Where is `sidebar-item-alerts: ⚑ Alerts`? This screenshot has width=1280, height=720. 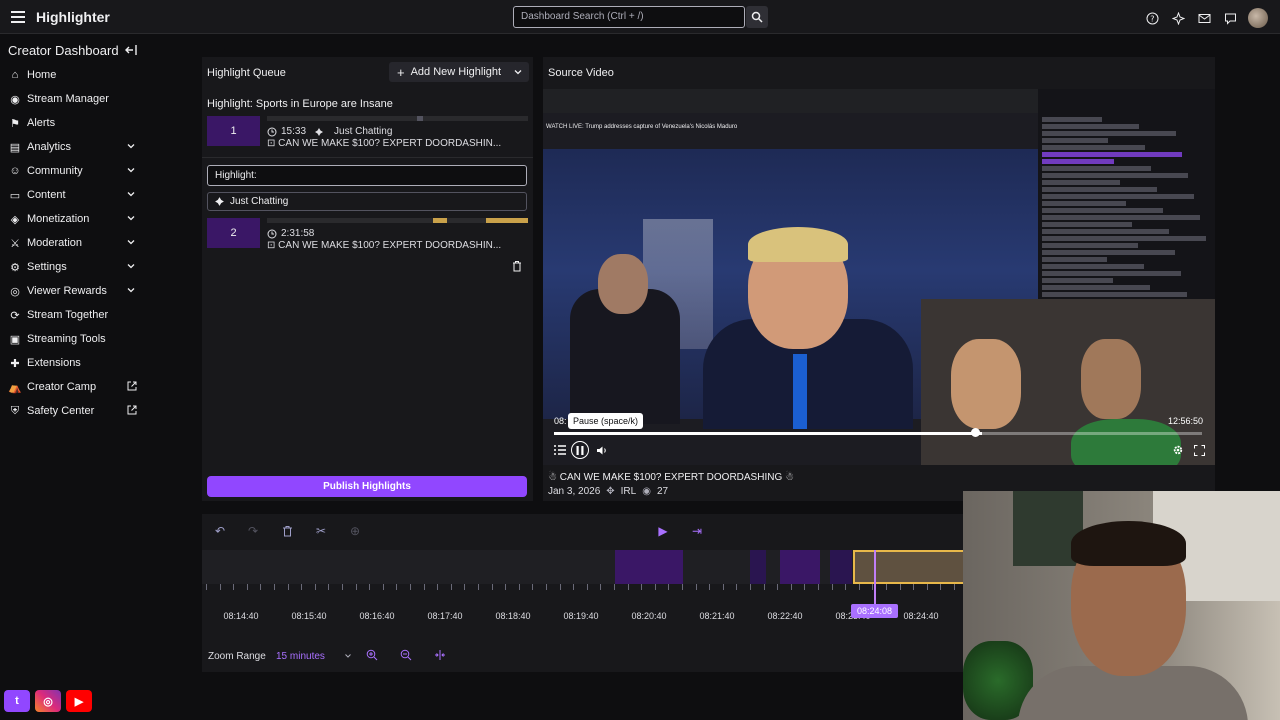
sidebar-item-alerts: ⚑ Alerts is located at coordinates (74, 123).